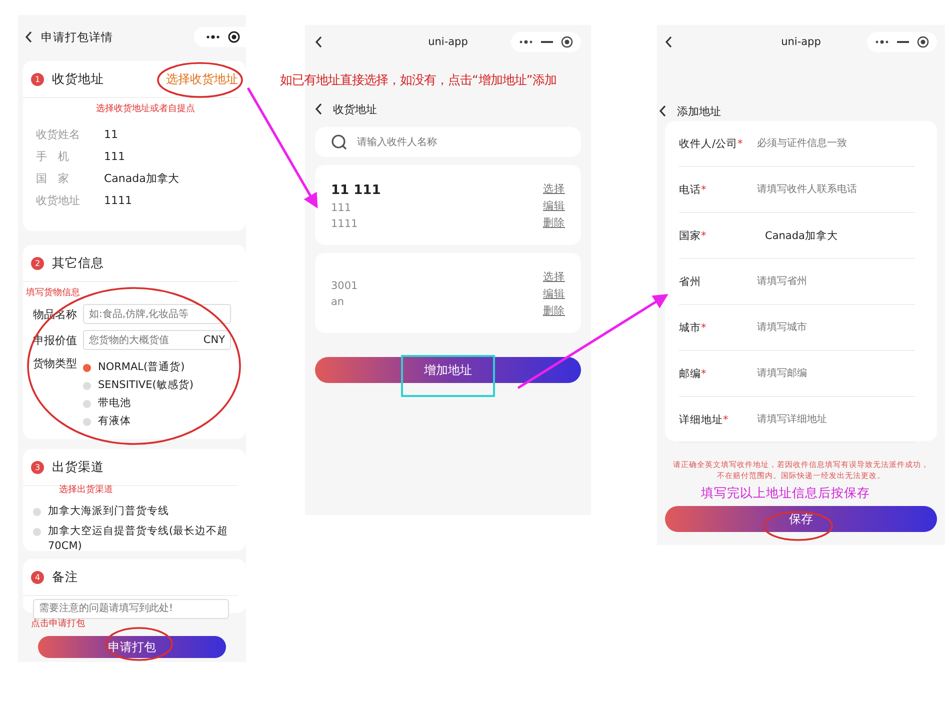 This screenshot has height=713, width=950. Describe the element at coordinates (131, 608) in the screenshot. I see `remark-field: 需要注意的问题请填写到此处!` at that location.